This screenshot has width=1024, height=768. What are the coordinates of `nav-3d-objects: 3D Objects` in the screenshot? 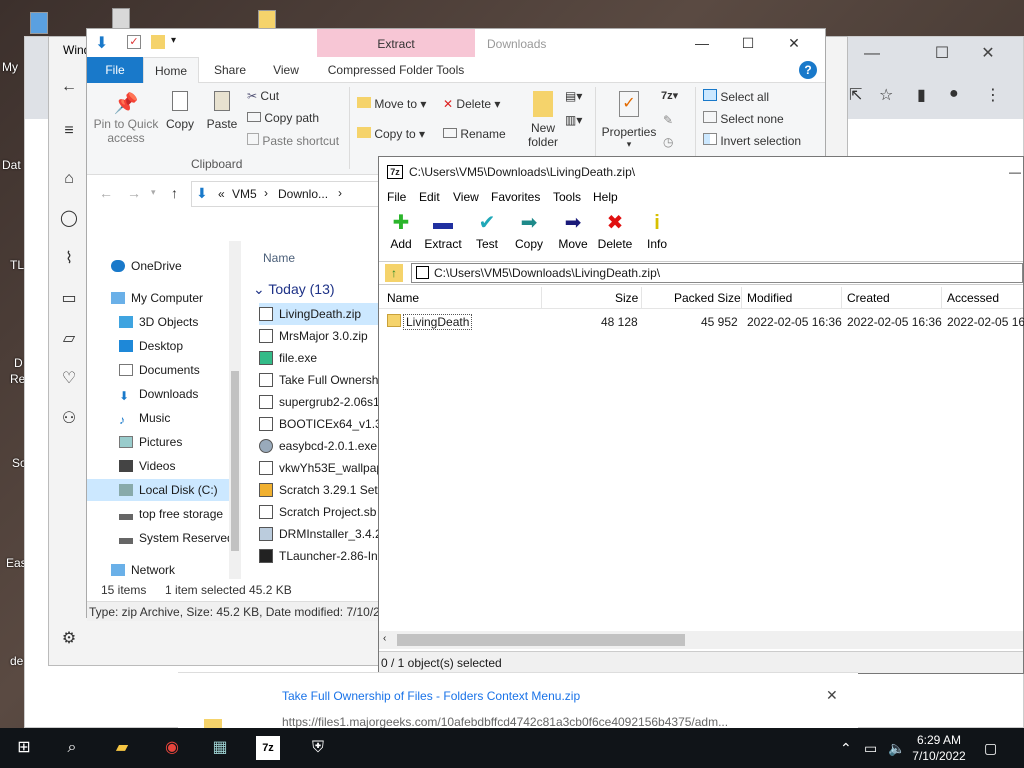 It's located at (158, 322).